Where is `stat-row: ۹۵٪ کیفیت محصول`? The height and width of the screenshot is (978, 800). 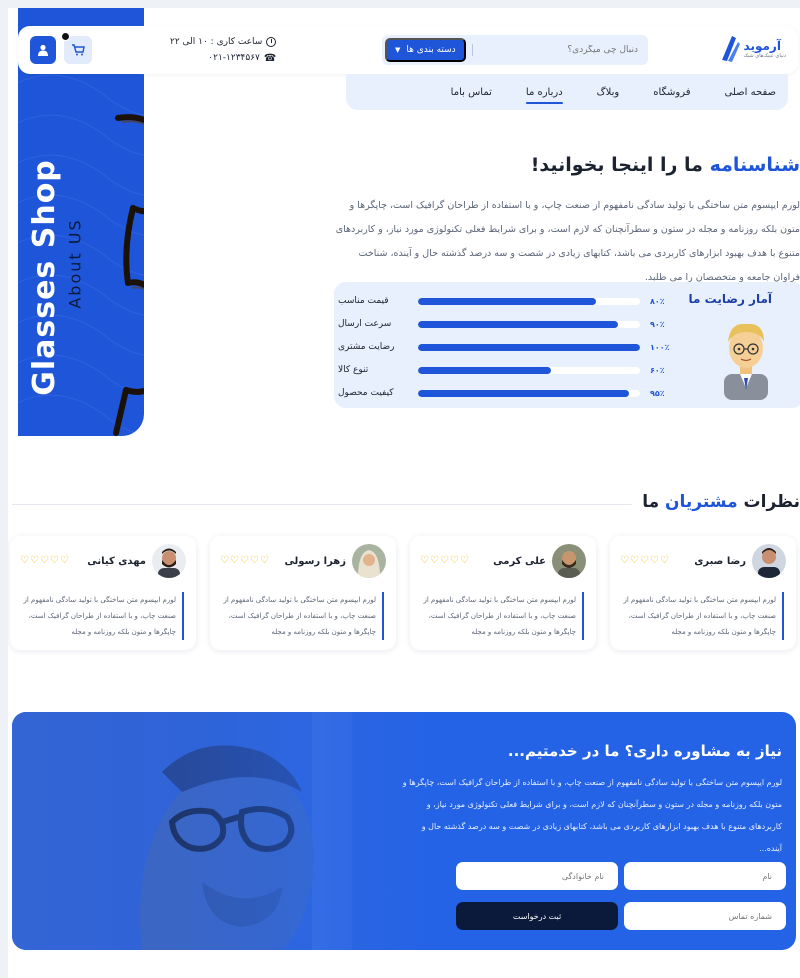
stat-row: ۹۵٪ کیفیت محصول is located at coordinates (508, 393).